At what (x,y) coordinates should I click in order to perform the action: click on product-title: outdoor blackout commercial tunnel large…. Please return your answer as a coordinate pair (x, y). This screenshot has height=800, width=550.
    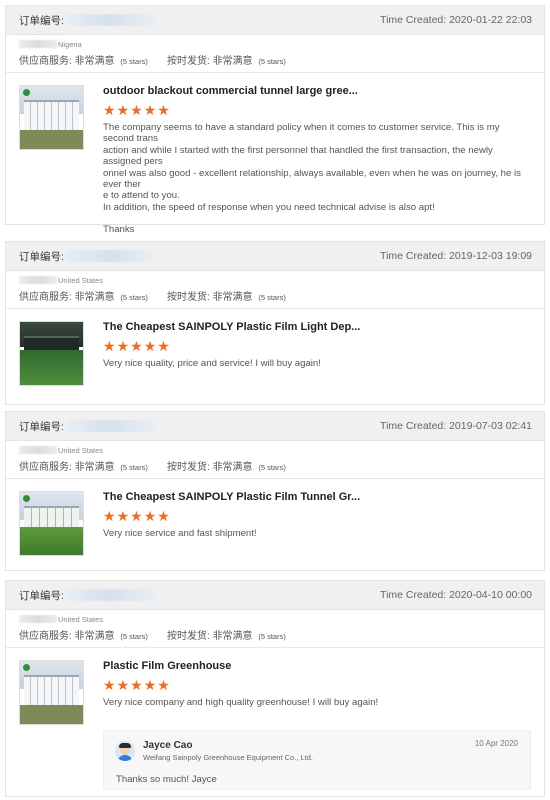
    Looking at the image, I should click on (317, 91).